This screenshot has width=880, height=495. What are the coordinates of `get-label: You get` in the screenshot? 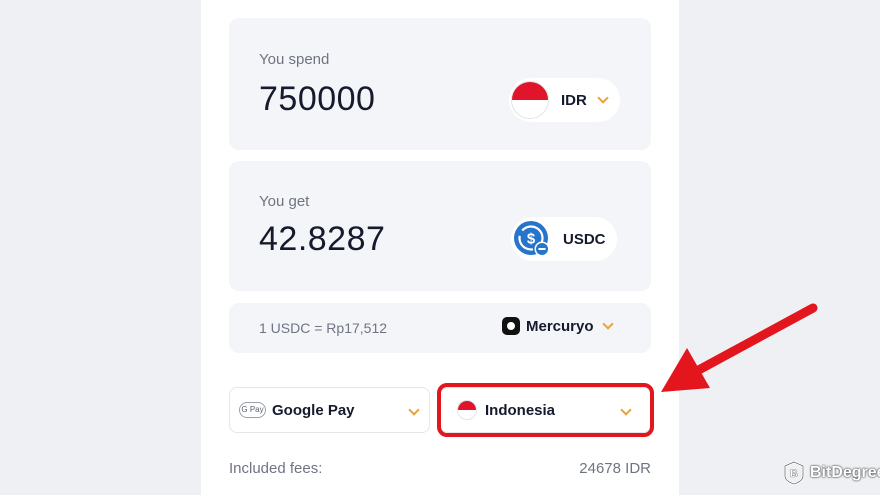 It's located at (284, 201).